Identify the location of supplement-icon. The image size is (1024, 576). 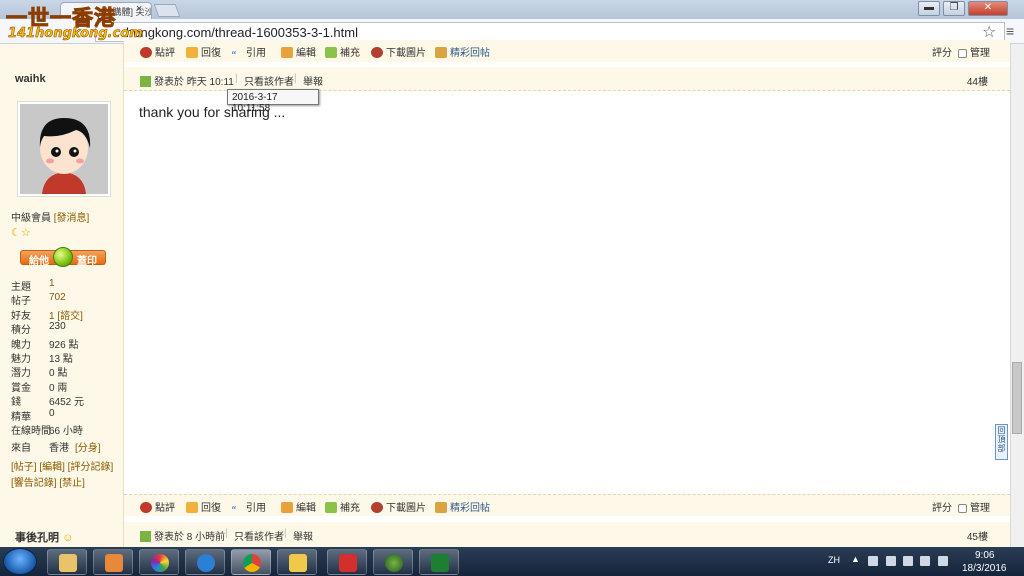
(331, 507).